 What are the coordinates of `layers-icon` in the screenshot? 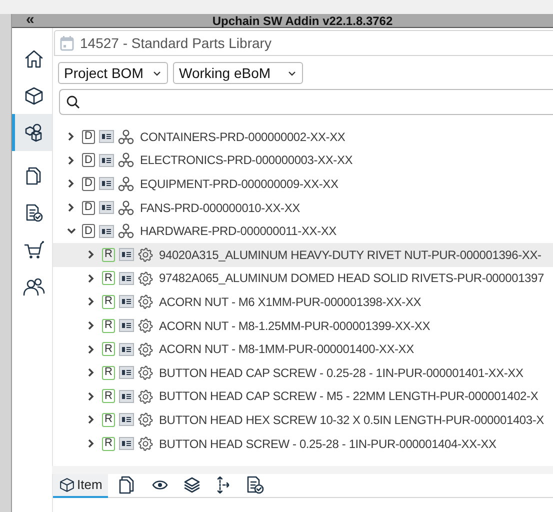 It's located at (192, 484).